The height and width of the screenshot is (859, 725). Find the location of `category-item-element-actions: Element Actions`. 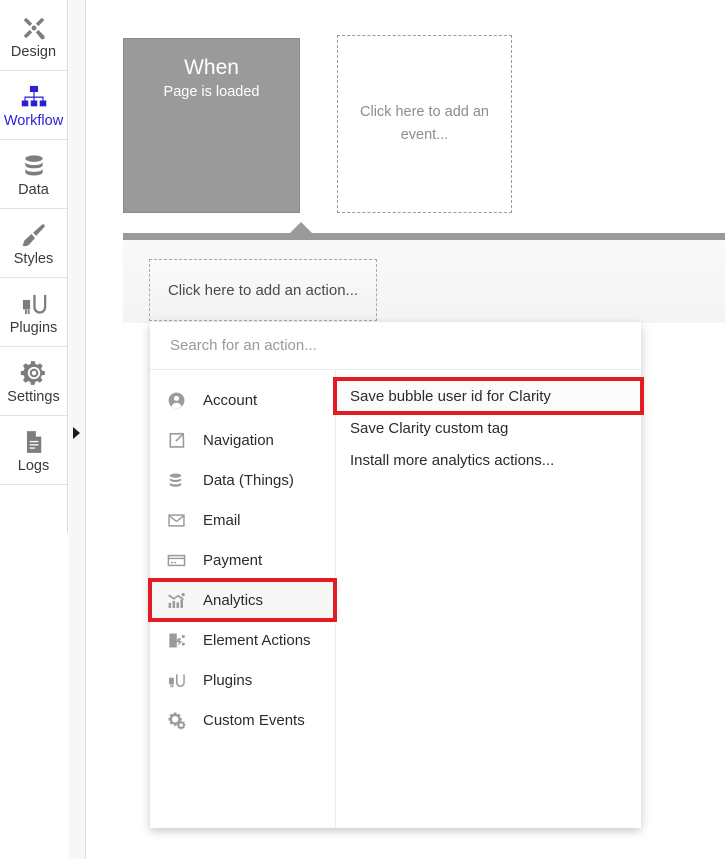

category-item-element-actions: Element Actions is located at coordinates (242, 640).